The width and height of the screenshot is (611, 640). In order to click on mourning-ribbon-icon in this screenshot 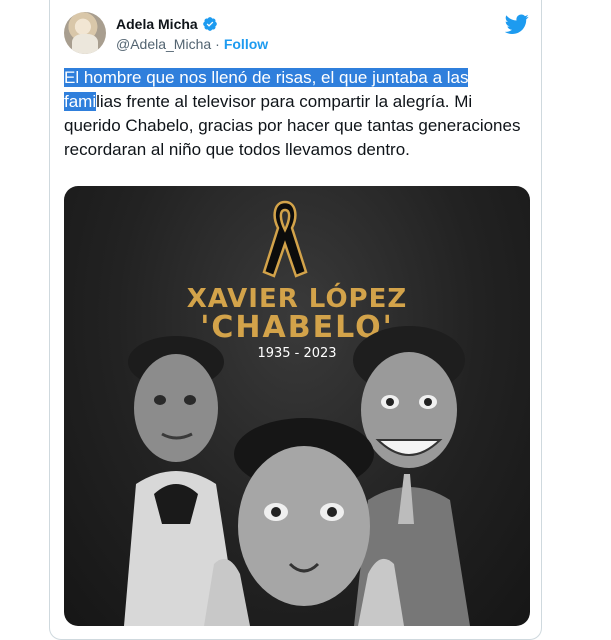, I will do `click(285, 239)`.